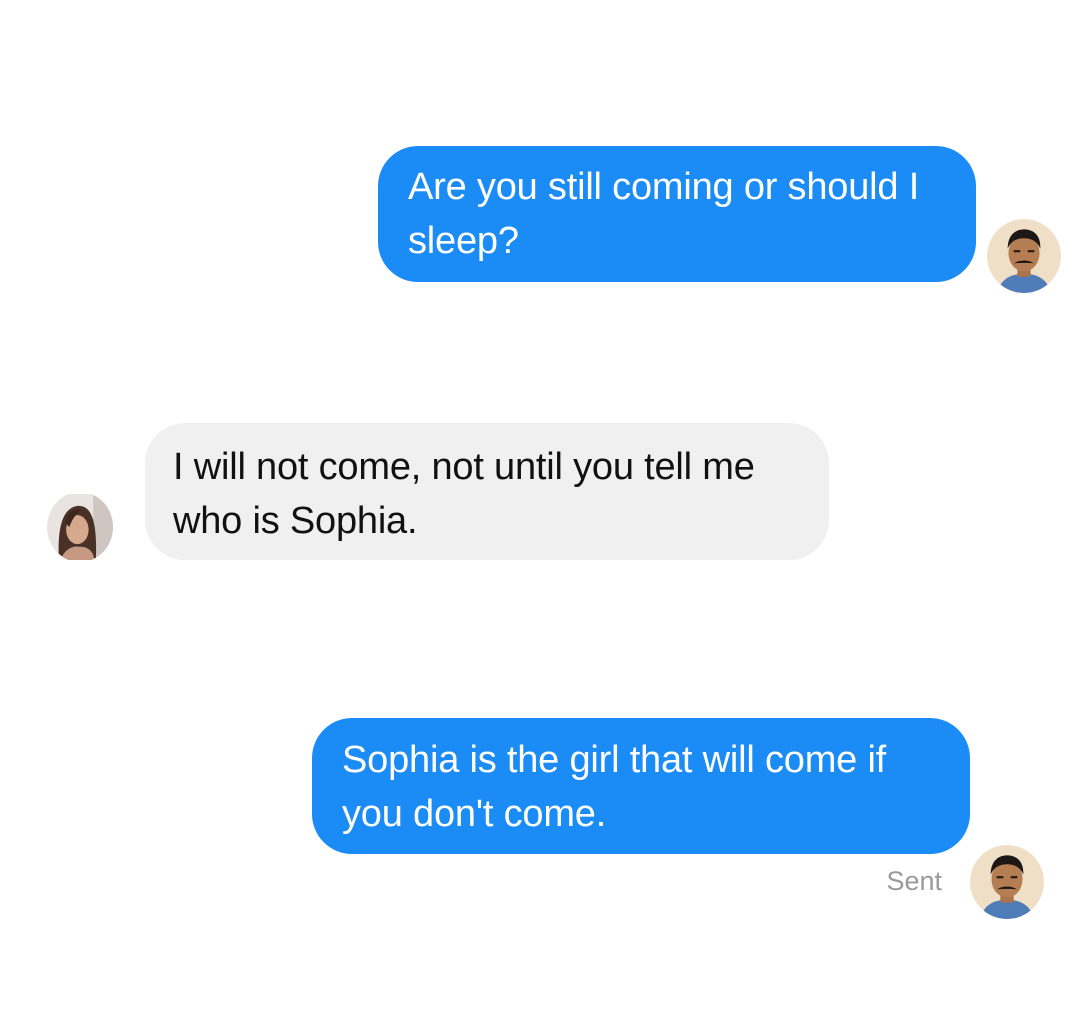 The image size is (1080, 1013). I want to click on message-text: Are you still coming or should I sleep?, so click(664, 214).